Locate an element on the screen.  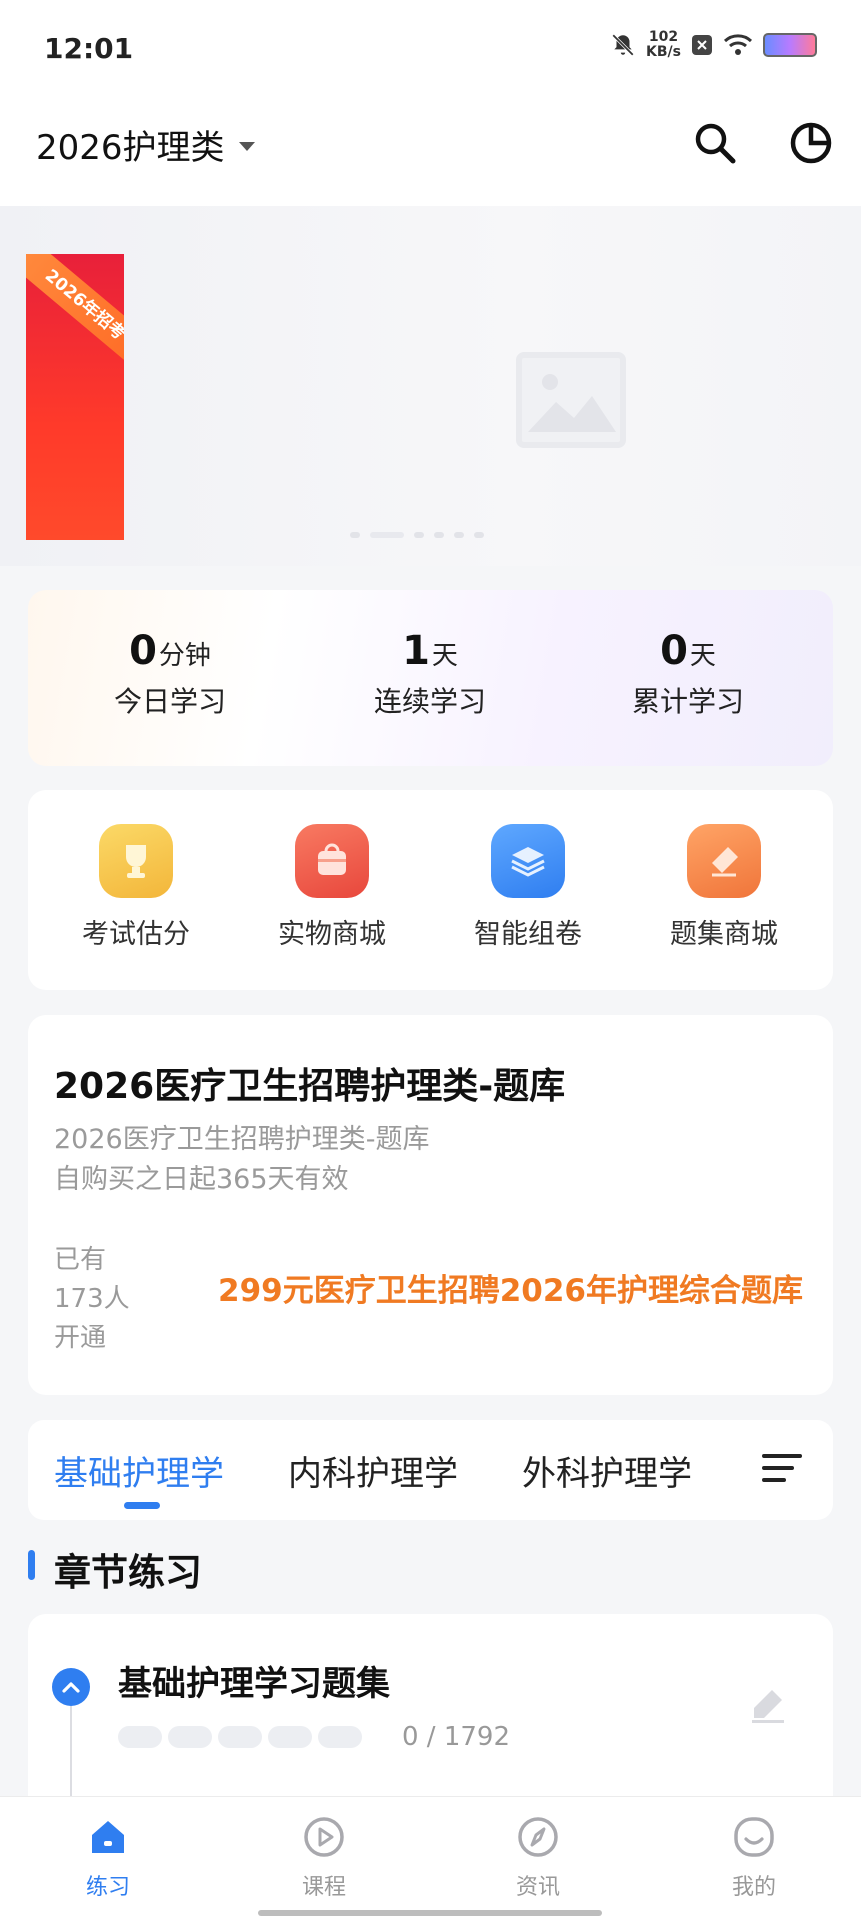
stat-total: 0天 累计学习 is located at coordinates (688, 674).